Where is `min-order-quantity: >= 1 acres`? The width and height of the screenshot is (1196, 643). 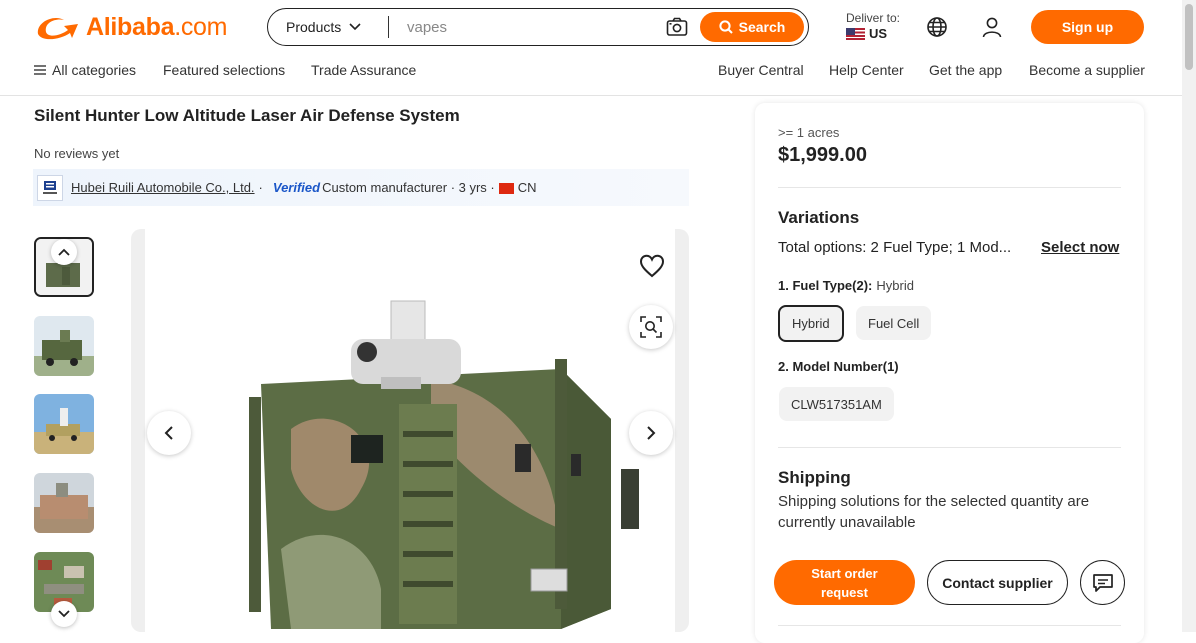 min-order-quantity: >= 1 acres is located at coordinates (809, 132).